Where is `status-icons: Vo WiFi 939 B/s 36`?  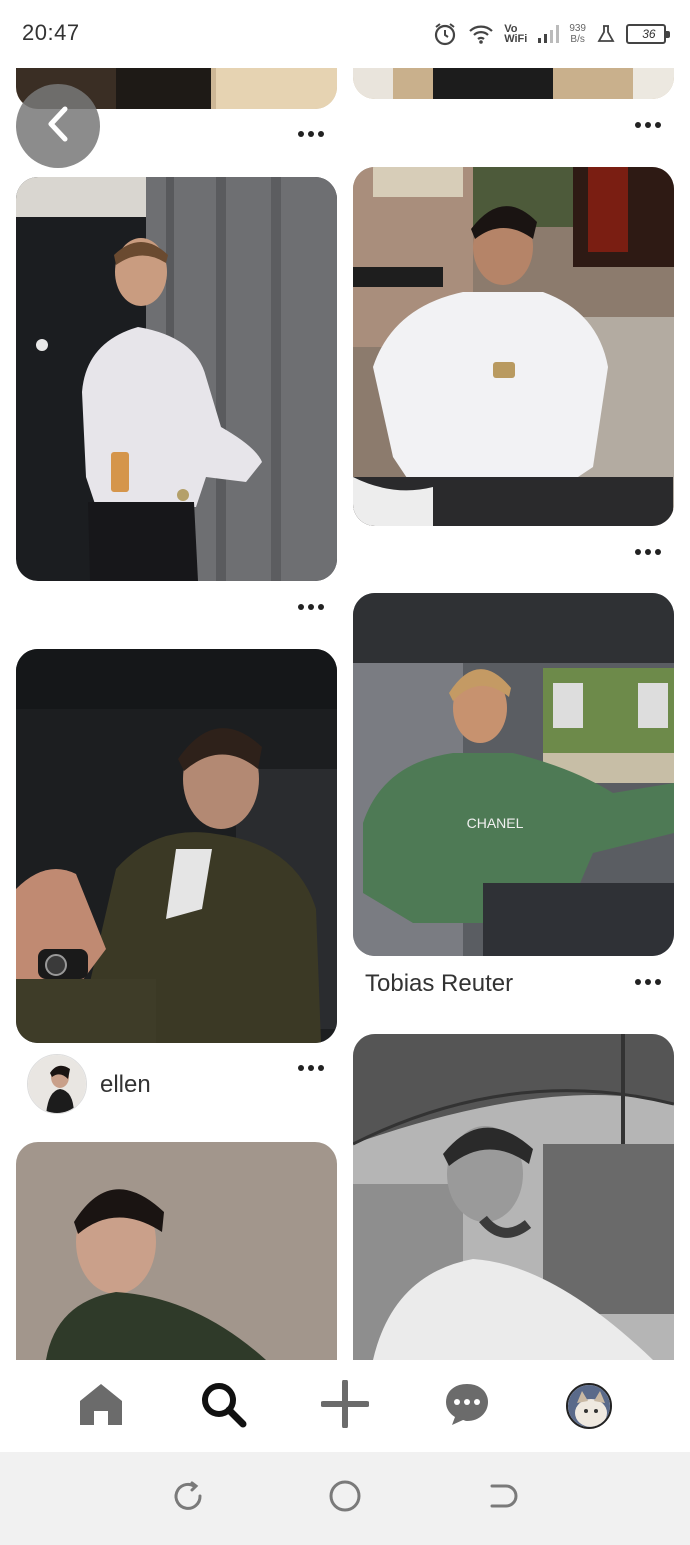
status-icons: Vo WiFi 939 B/s 36 is located at coordinates (551, 34).